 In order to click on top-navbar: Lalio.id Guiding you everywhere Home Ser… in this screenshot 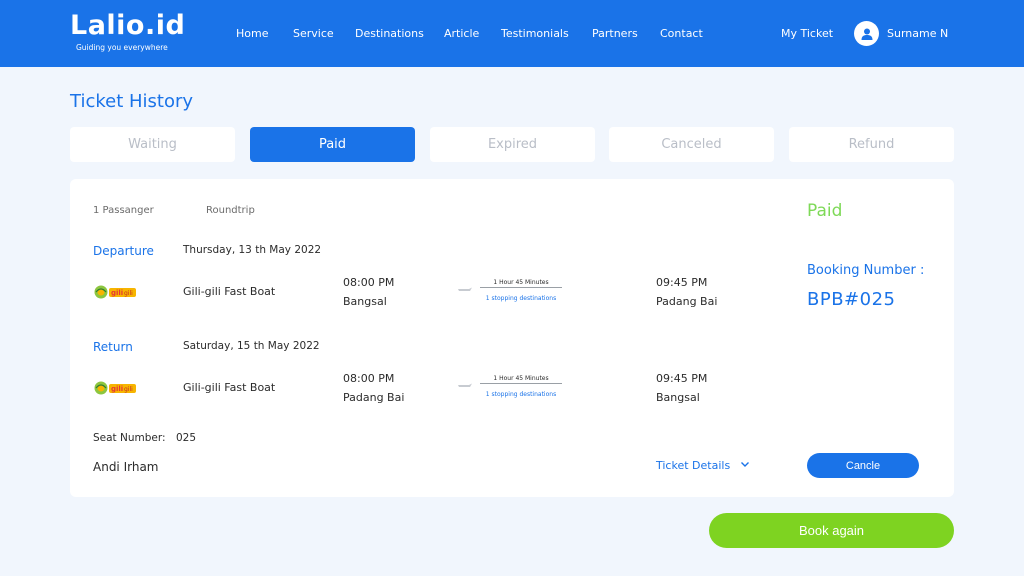, I will do `click(512, 33)`.